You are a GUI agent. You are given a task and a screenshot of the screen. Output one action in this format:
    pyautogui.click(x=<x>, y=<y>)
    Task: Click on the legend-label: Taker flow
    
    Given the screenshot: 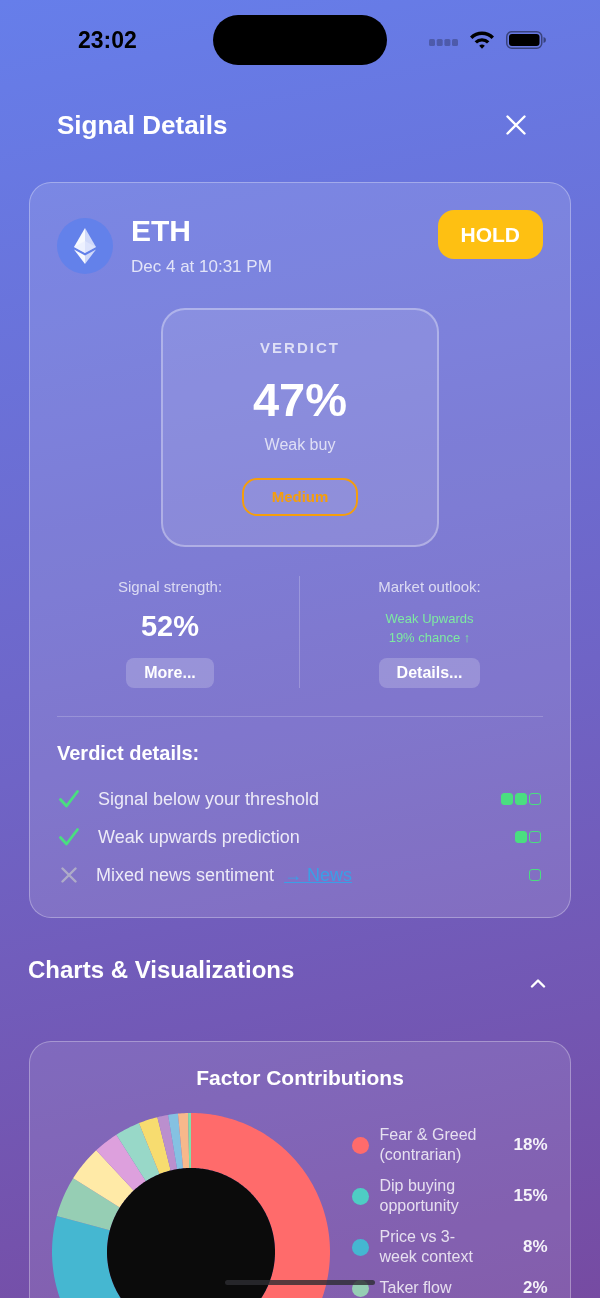 What is the action you would take?
    pyautogui.click(x=416, y=1288)
    